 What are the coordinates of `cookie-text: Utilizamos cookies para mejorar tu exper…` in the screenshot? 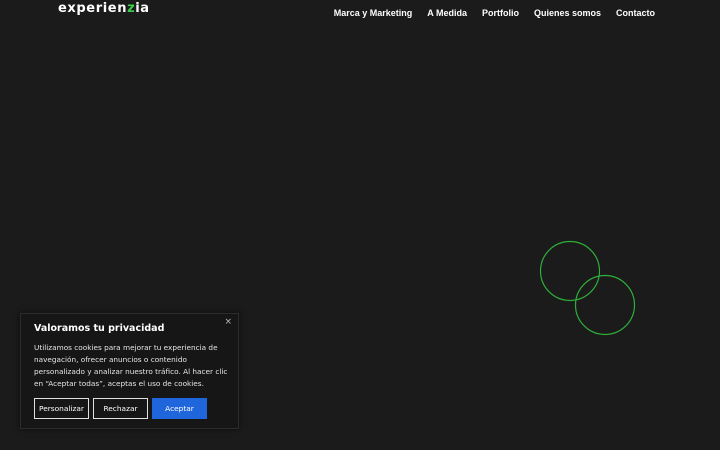 It's located at (131, 365).